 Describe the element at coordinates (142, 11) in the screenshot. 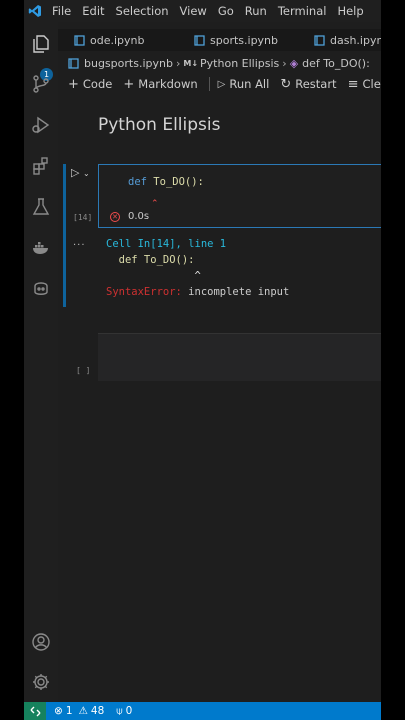

I see `menu-selection: Selection` at that location.